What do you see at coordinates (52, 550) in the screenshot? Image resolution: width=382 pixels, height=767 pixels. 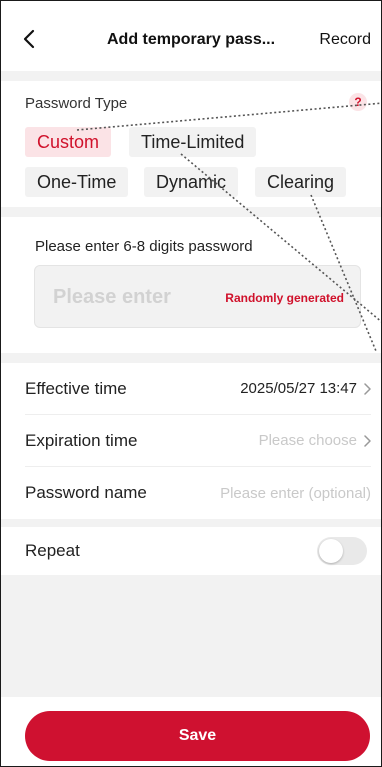 I see `repeat-label: Repeat` at bounding box center [52, 550].